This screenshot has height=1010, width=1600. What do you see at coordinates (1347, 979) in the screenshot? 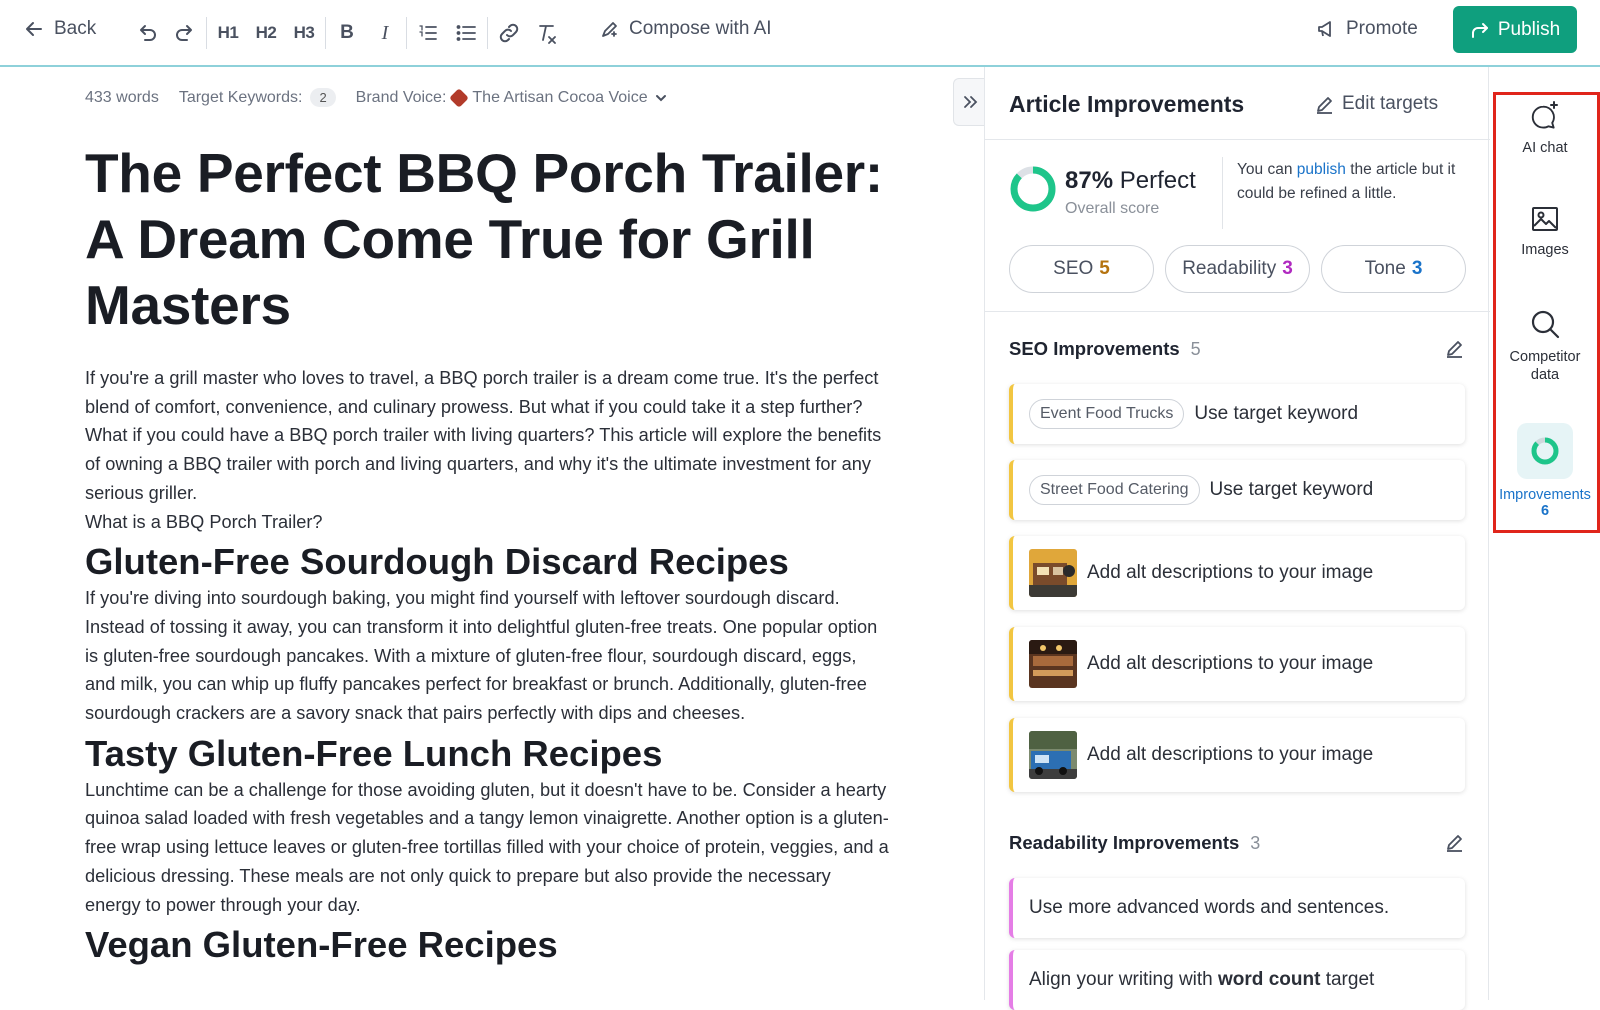
I see `improvement-text-post: target` at bounding box center [1347, 979].